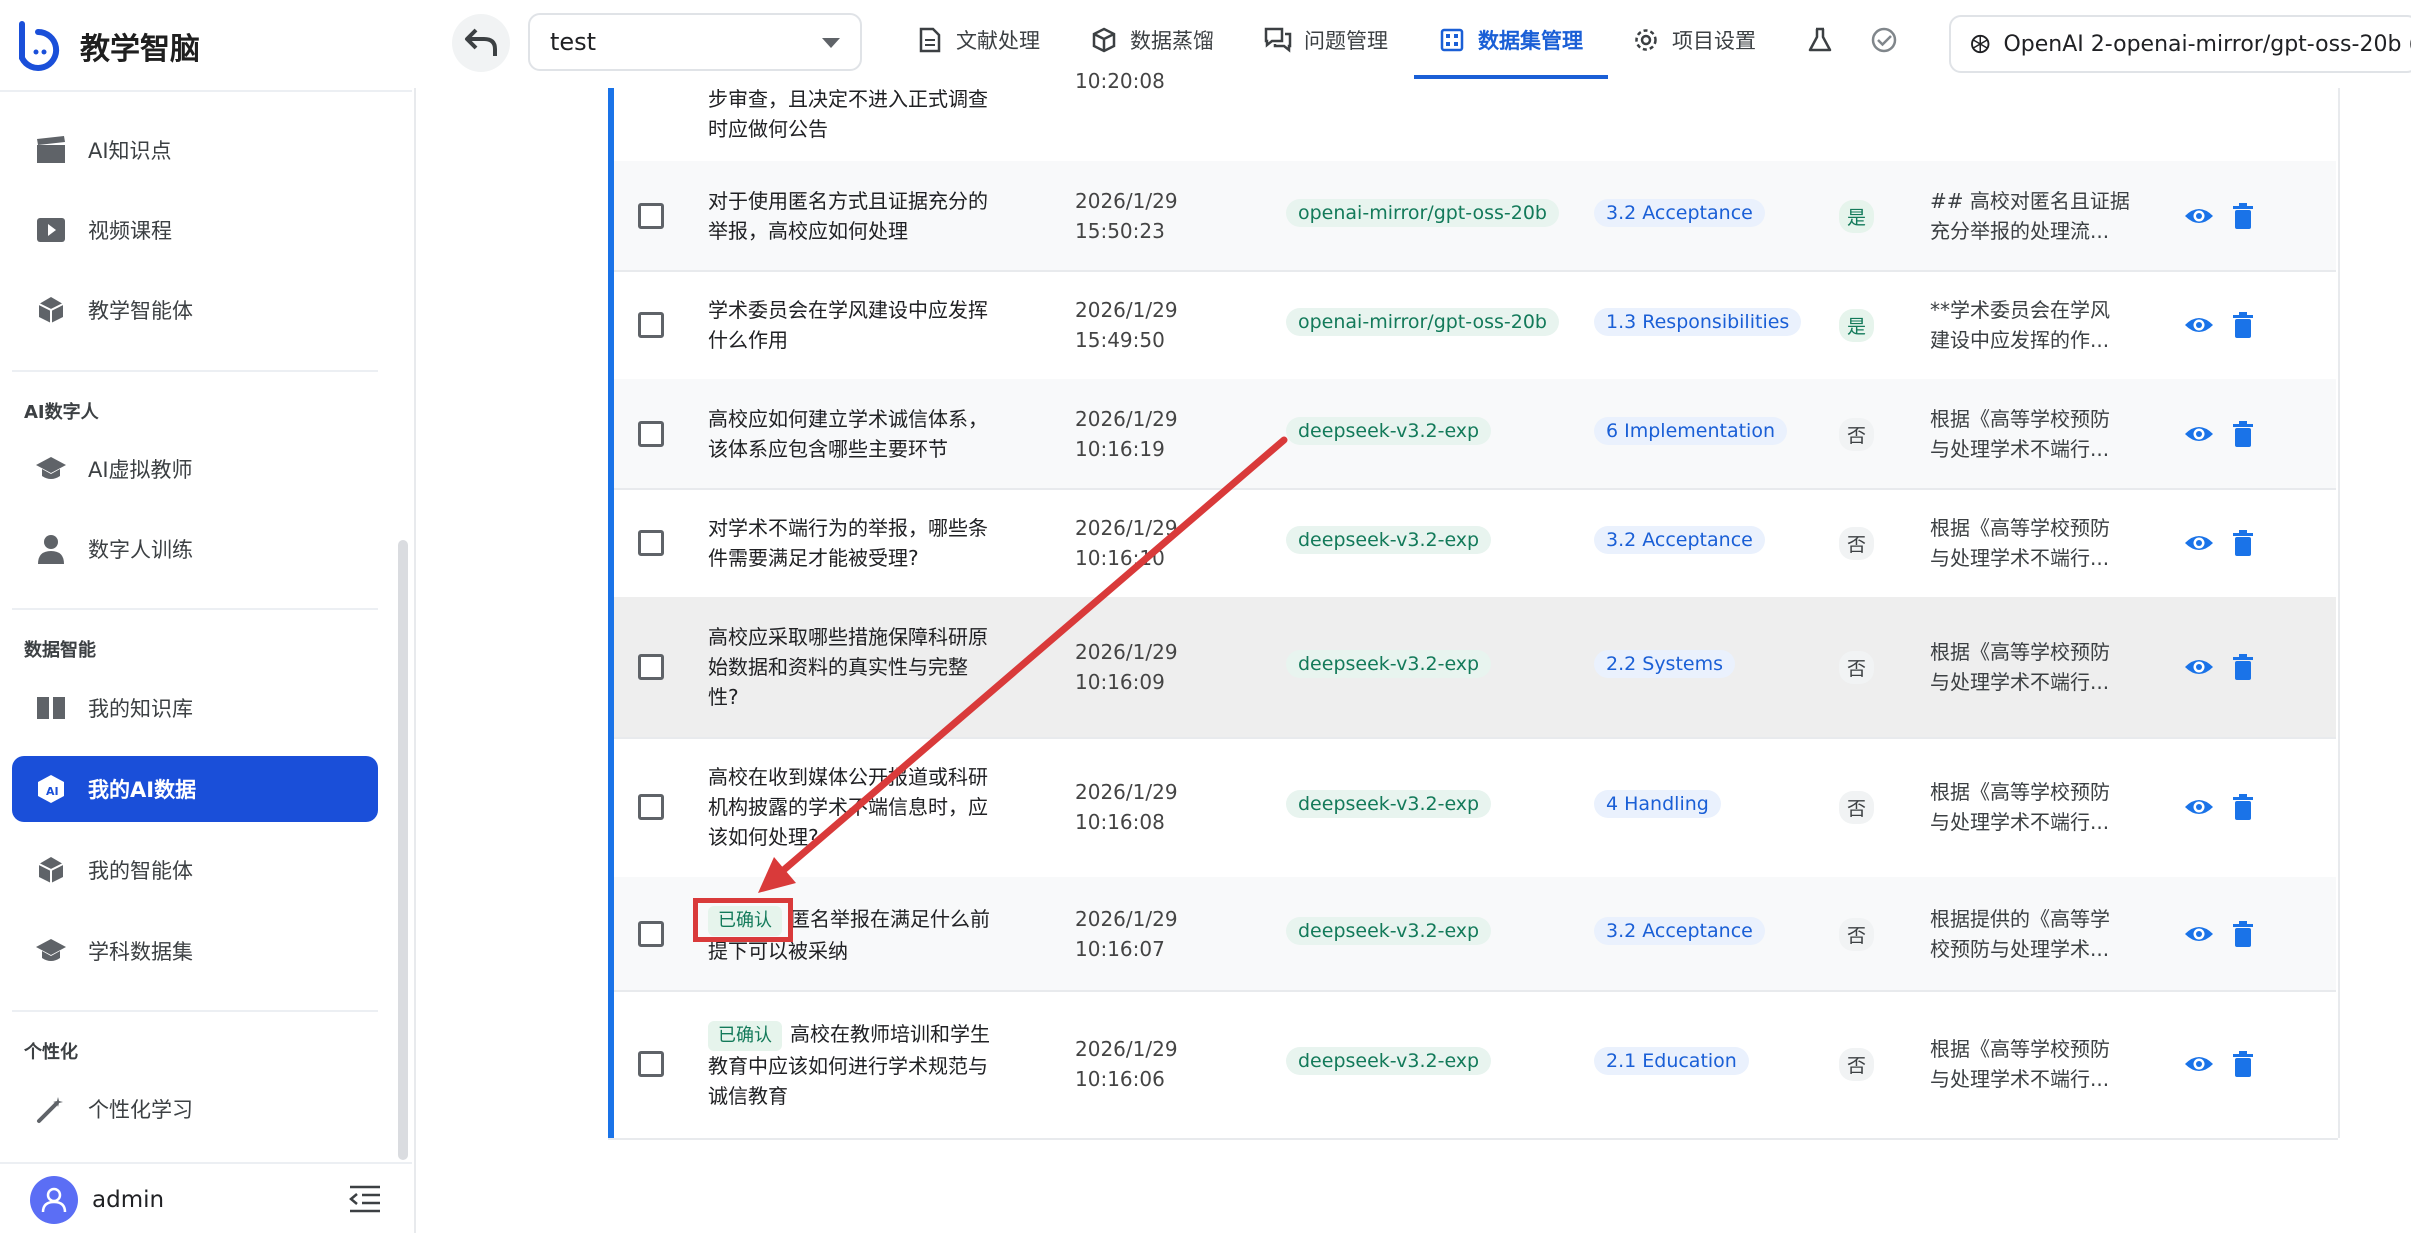  Describe the element at coordinates (573, 42) in the screenshot. I see `project-select-value: test` at that location.